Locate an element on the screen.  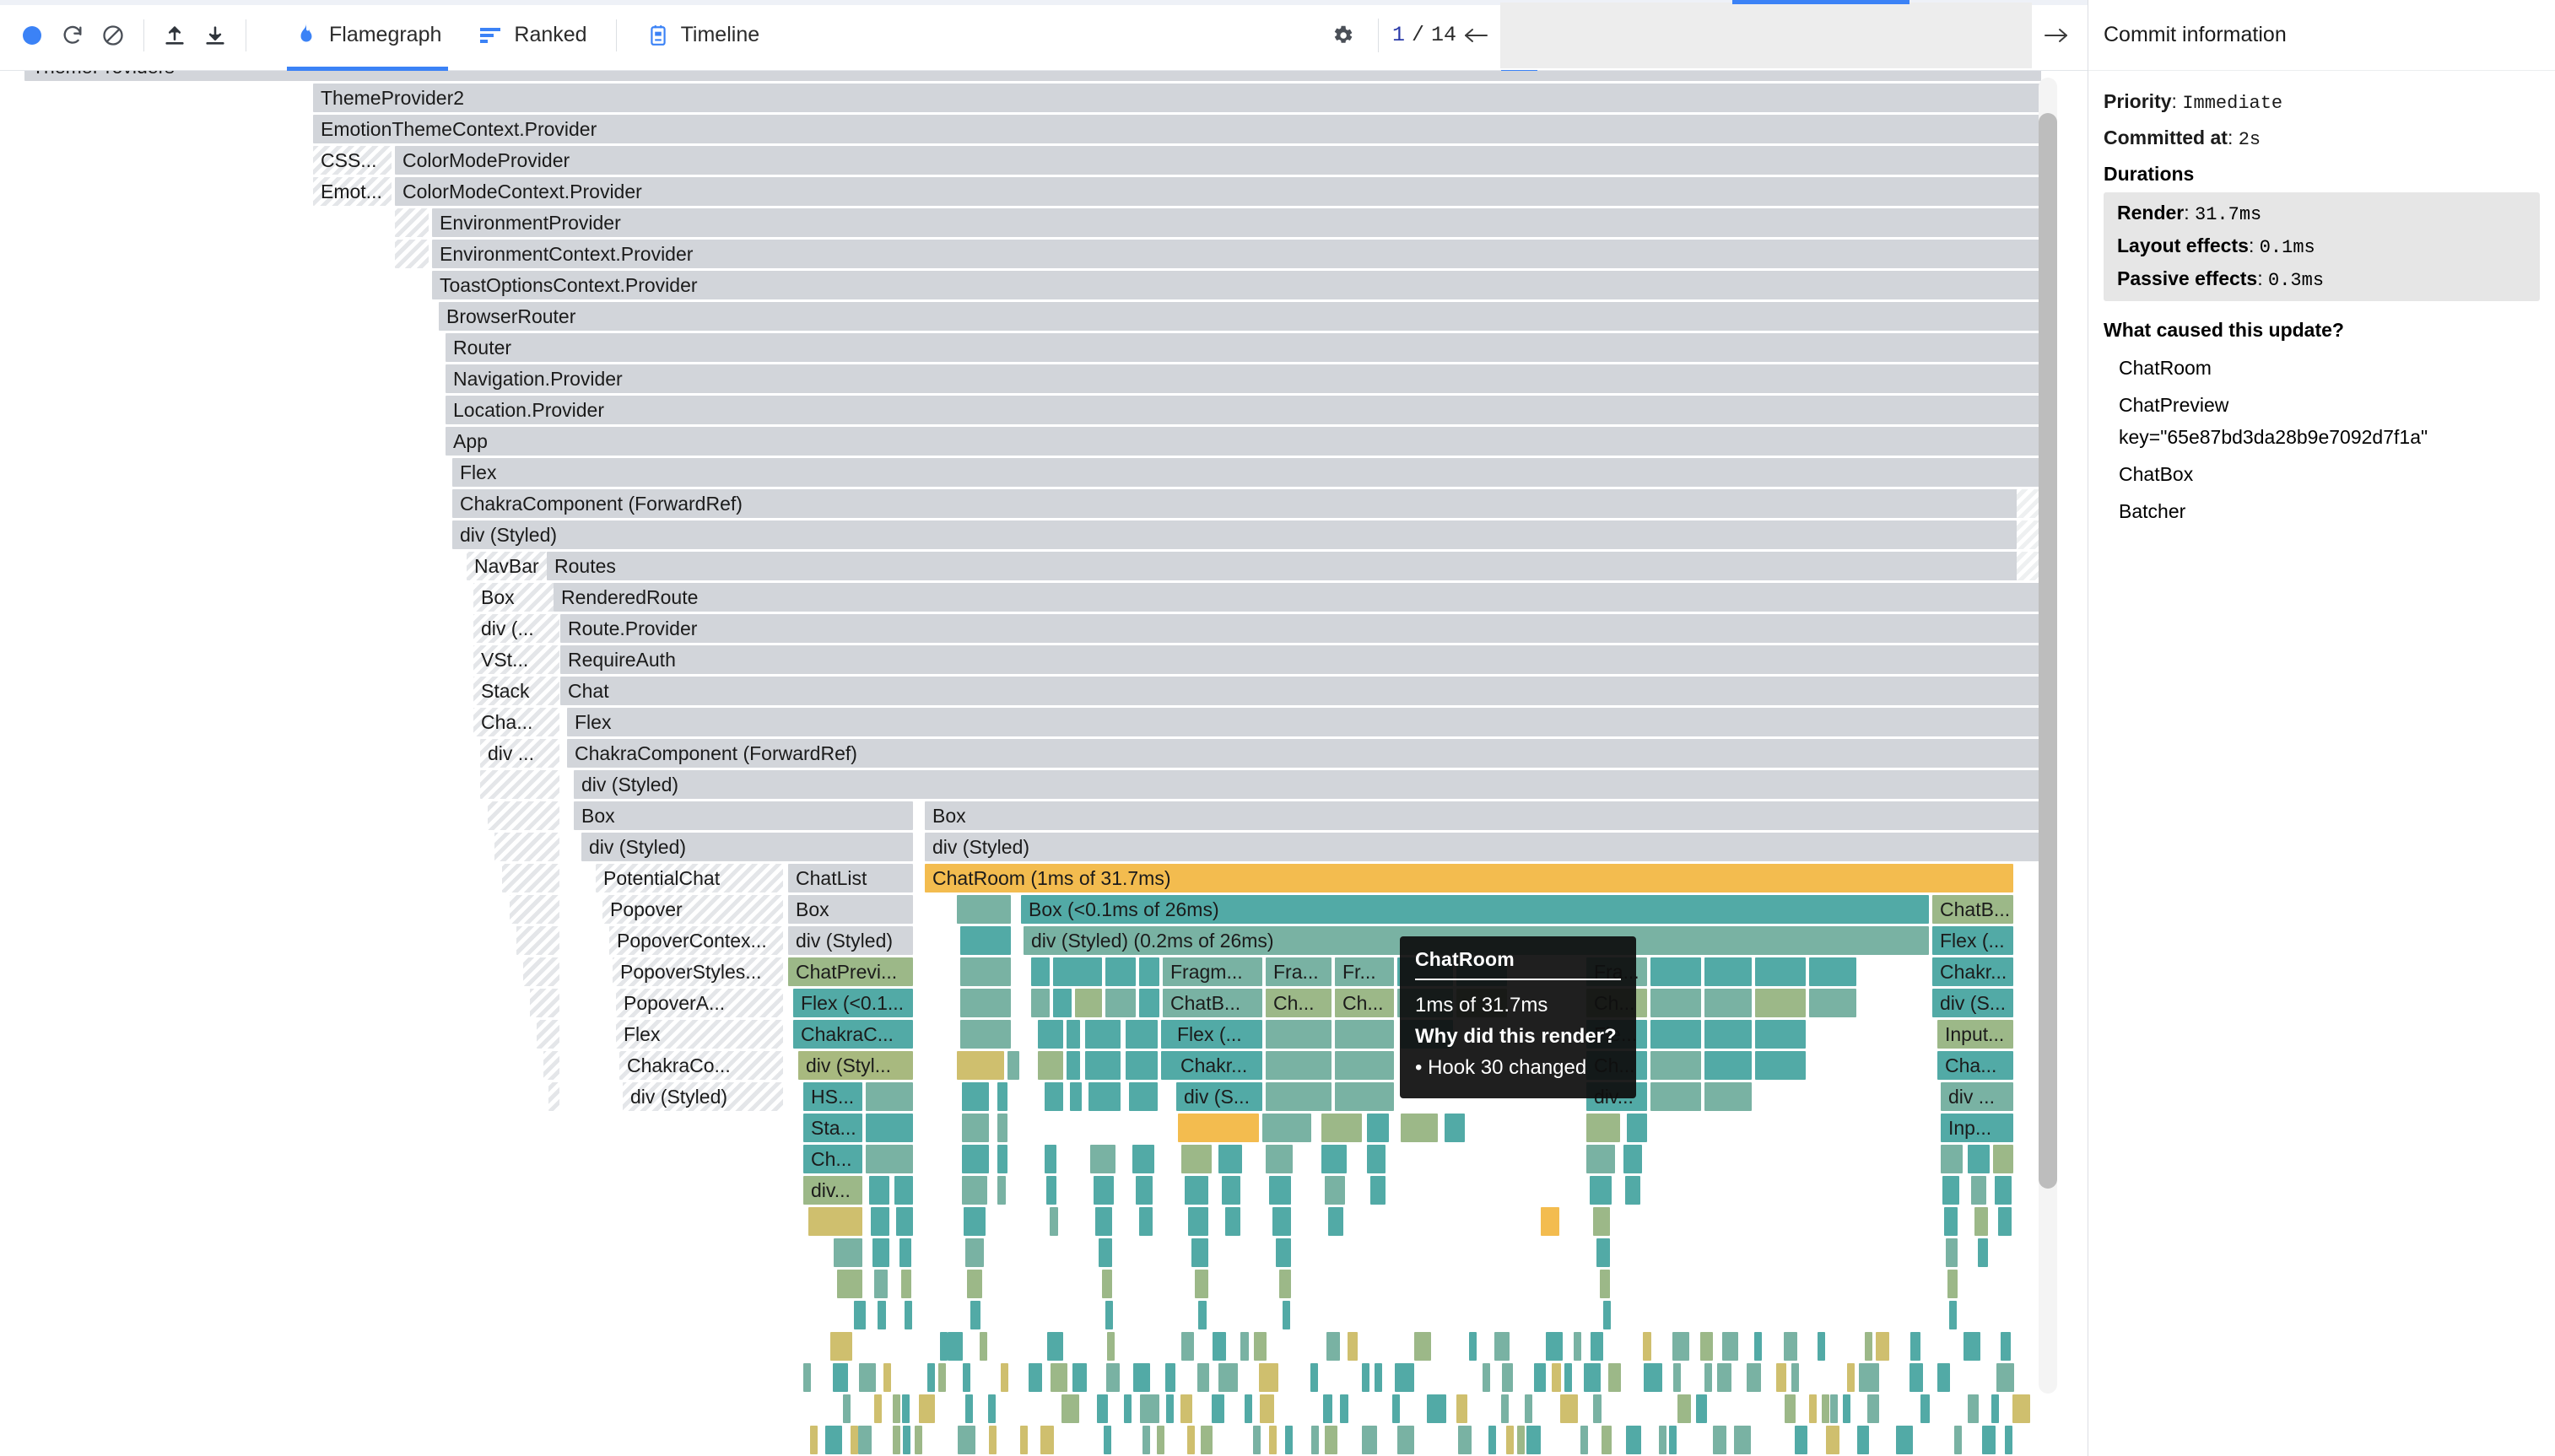
flamegraph-node: ThemeProviders is located at coordinates (1032, 76).